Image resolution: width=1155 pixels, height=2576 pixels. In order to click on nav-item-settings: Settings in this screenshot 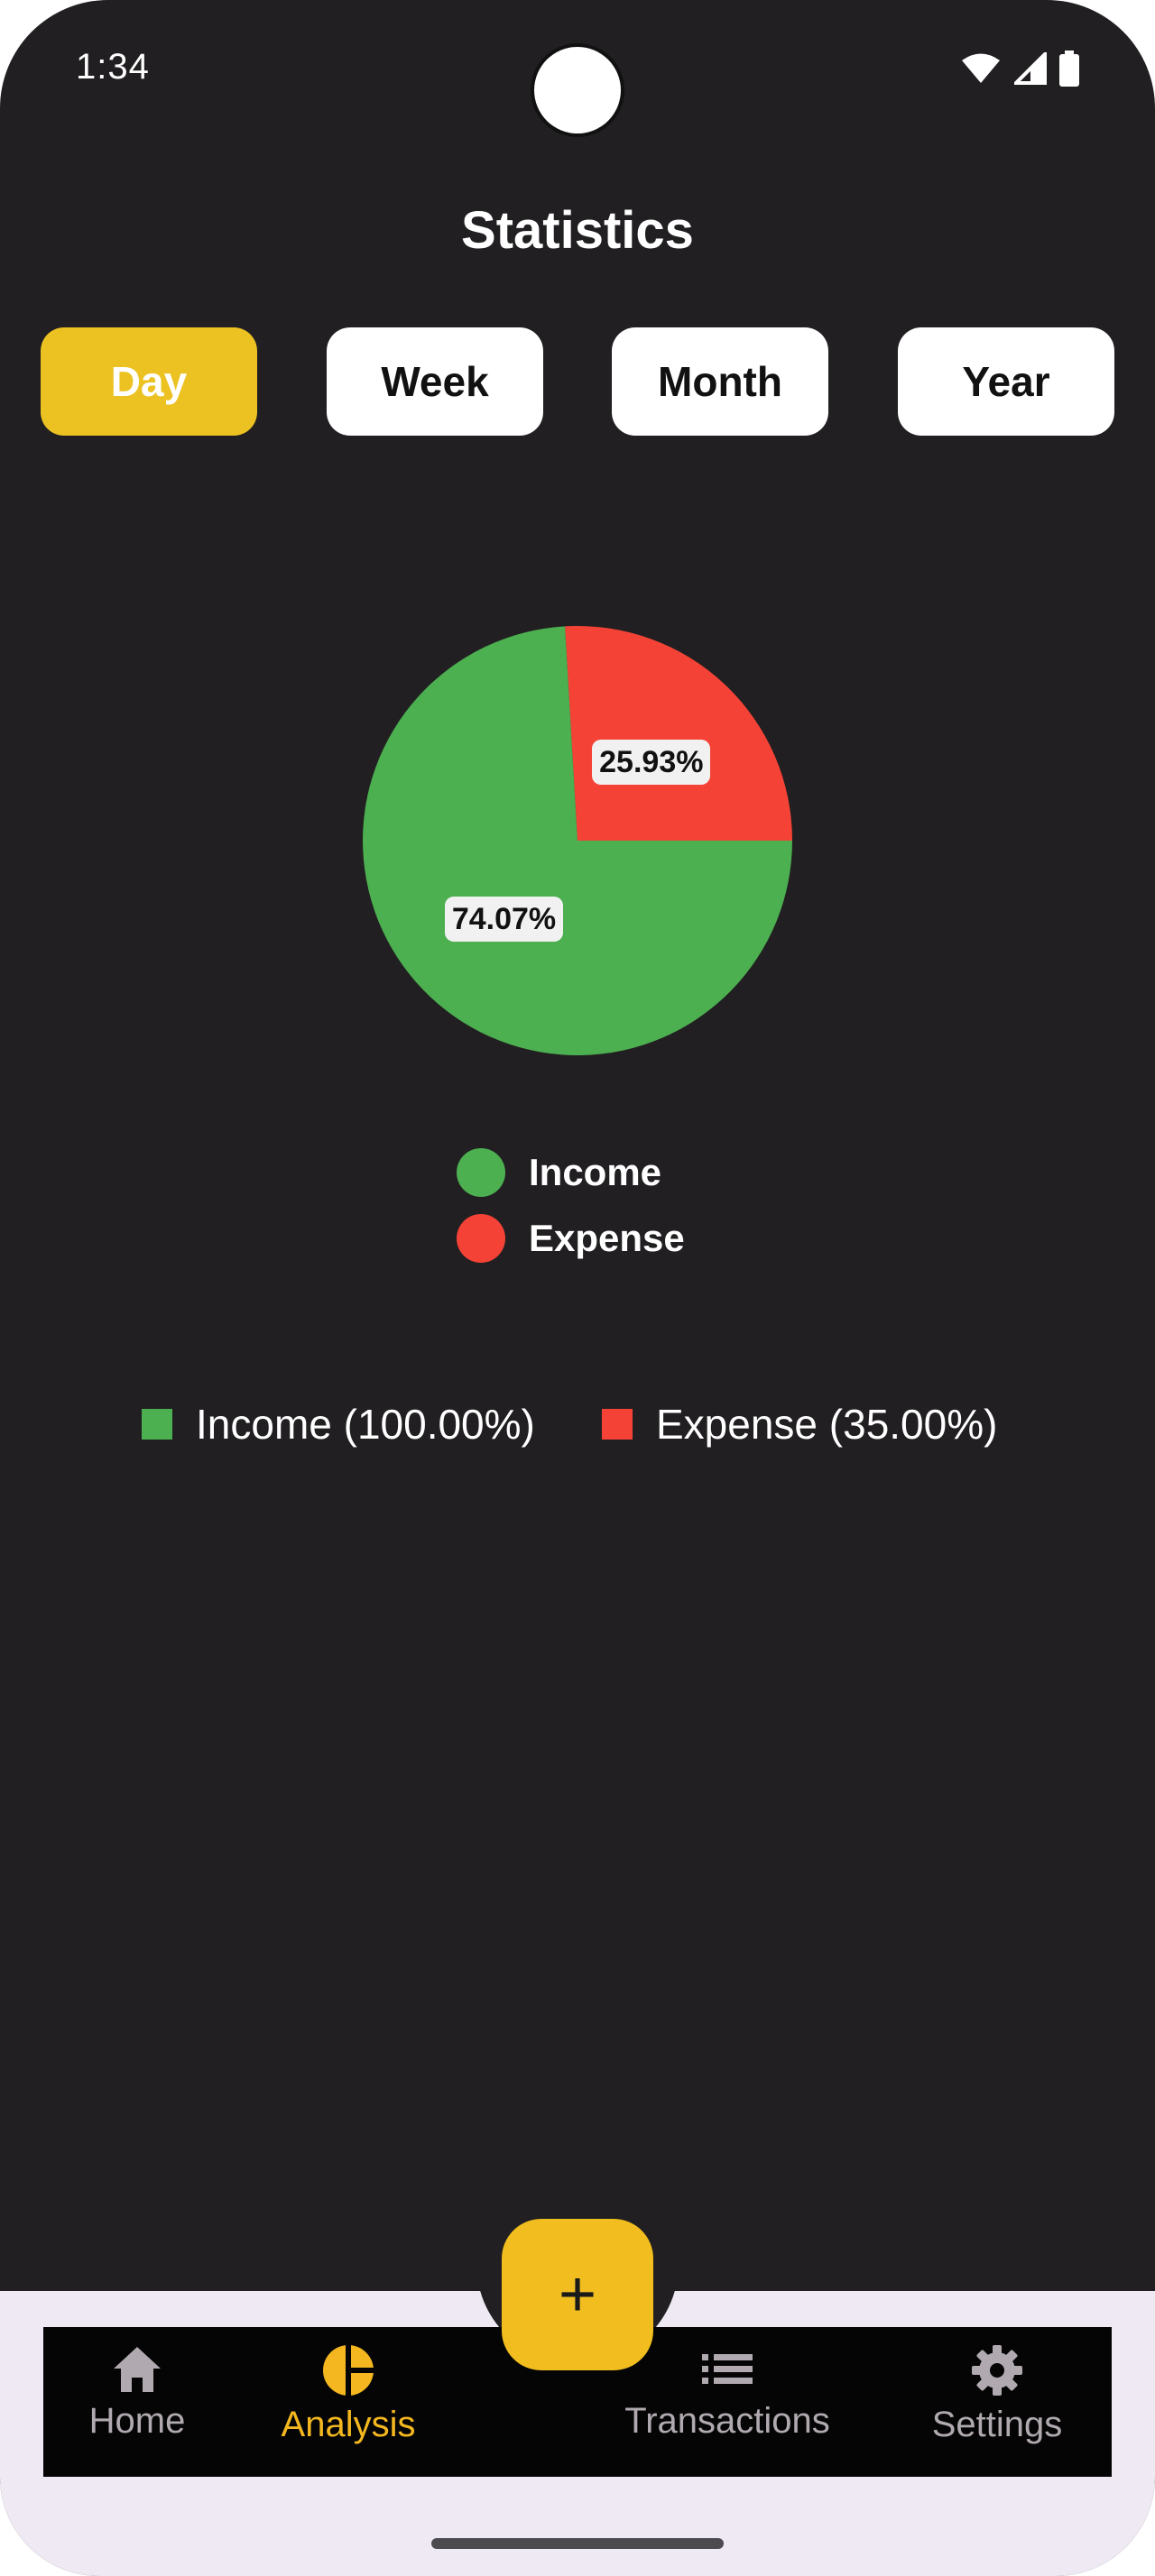, I will do `click(997, 2394)`.